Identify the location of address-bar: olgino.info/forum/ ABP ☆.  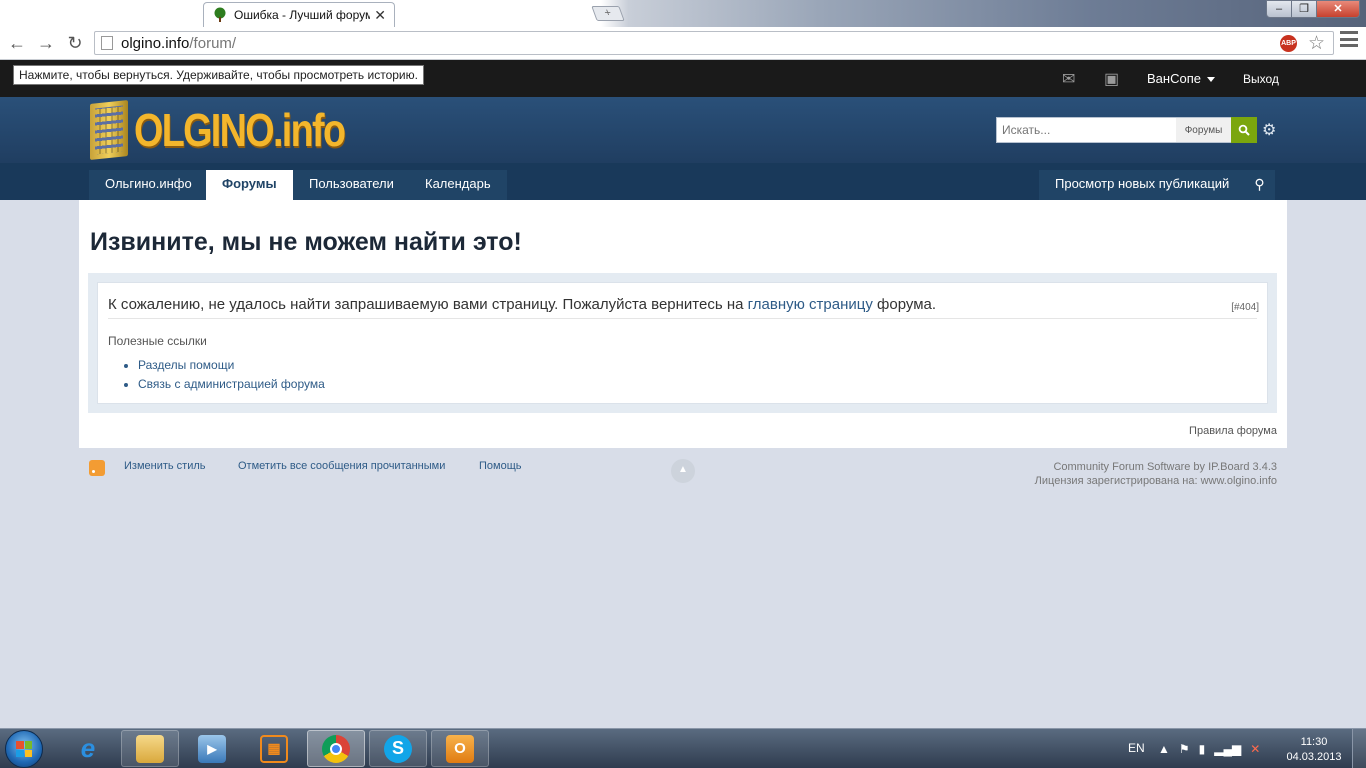
(714, 43).